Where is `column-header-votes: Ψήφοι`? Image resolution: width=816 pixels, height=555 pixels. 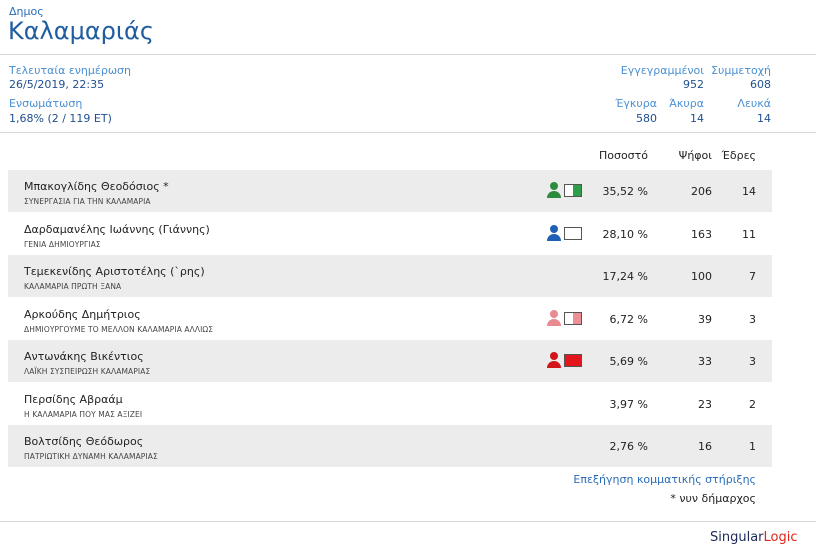 column-header-votes: Ψήφοι is located at coordinates (695, 155).